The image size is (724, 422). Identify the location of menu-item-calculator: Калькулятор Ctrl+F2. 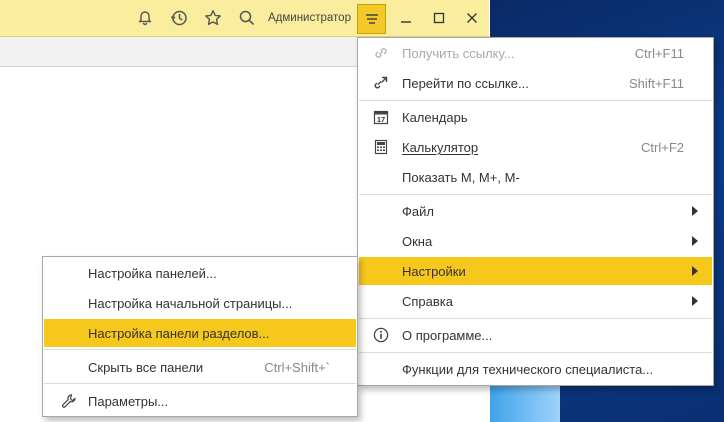
(535, 147).